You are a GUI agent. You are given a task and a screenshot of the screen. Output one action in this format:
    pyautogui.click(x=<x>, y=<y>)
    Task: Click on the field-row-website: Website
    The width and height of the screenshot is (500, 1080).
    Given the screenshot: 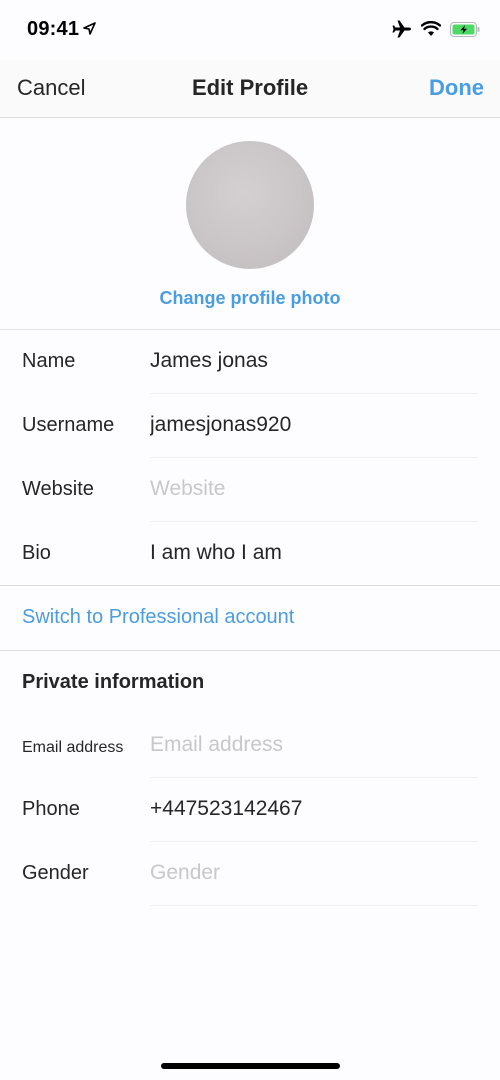 What is the action you would take?
    pyautogui.click(x=250, y=490)
    